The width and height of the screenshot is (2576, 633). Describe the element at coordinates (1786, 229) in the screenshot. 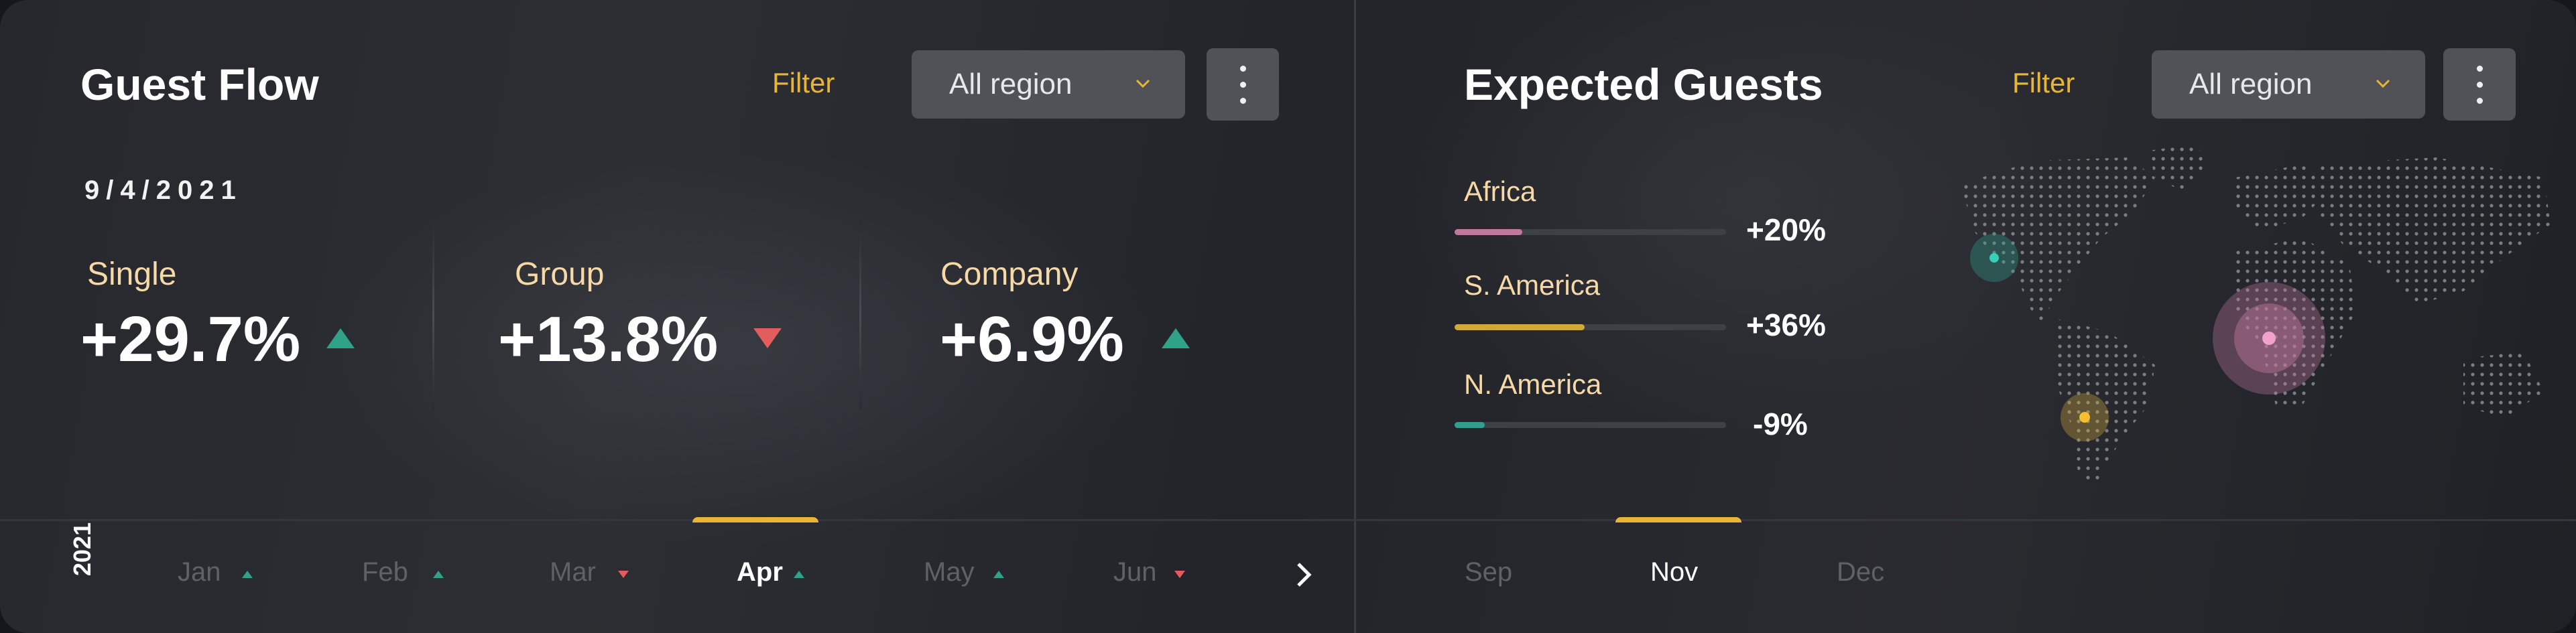

I see `region-value-africa: +20%` at that location.